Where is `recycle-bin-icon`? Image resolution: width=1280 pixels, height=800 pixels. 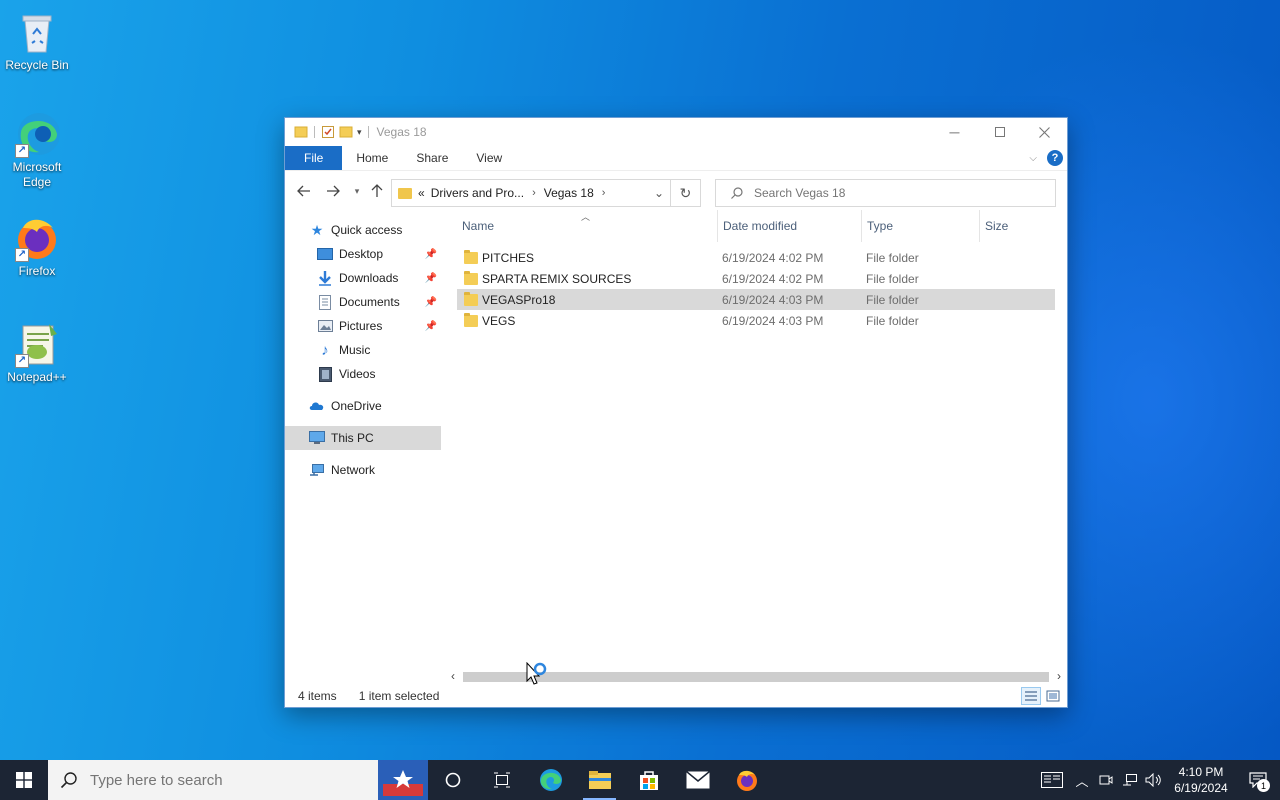
recycle-bin-icon is located at coordinates (37, 32).